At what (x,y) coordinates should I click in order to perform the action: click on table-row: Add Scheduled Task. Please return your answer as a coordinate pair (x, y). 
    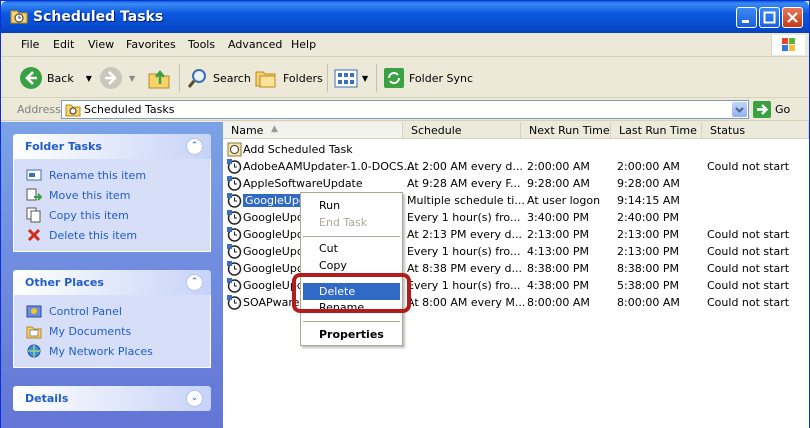
    Looking at the image, I should click on (516, 149).